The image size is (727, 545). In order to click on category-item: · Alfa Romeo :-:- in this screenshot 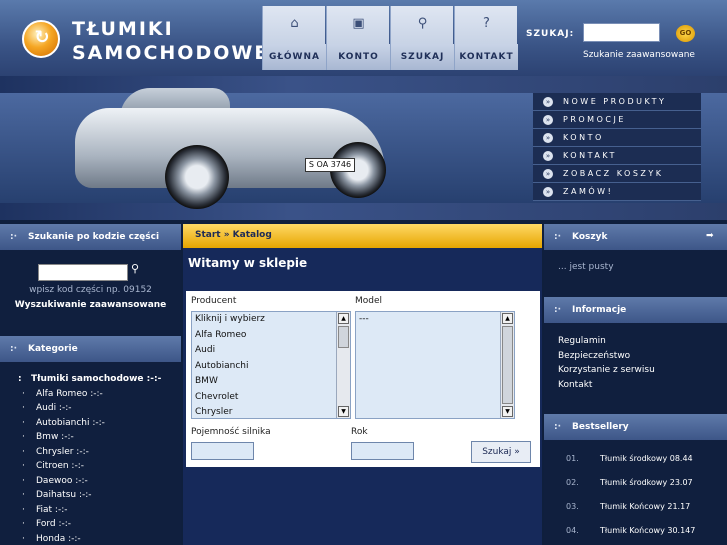, I will do `click(97, 394)`.